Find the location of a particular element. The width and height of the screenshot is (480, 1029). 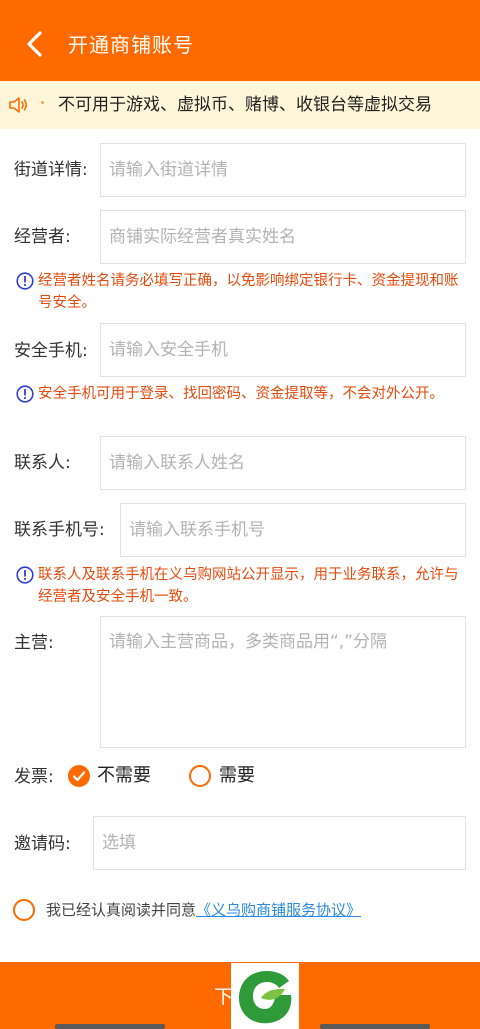

safe-phone-label: 安全手机: is located at coordinates (51, 351).